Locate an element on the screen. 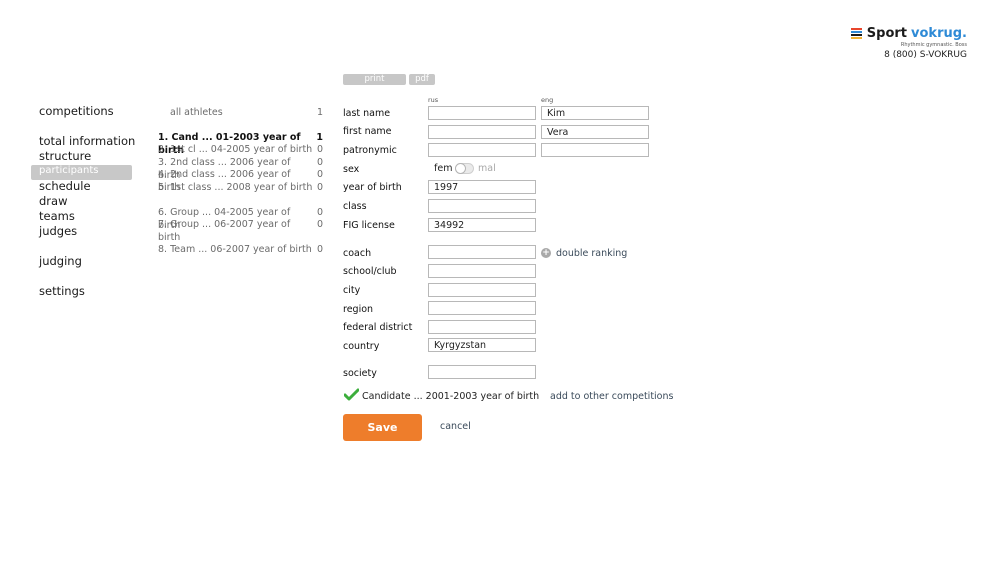 Image resolution: width=1000 pixels, height=562 pixels. society-input is located at coordinates (482, 372).